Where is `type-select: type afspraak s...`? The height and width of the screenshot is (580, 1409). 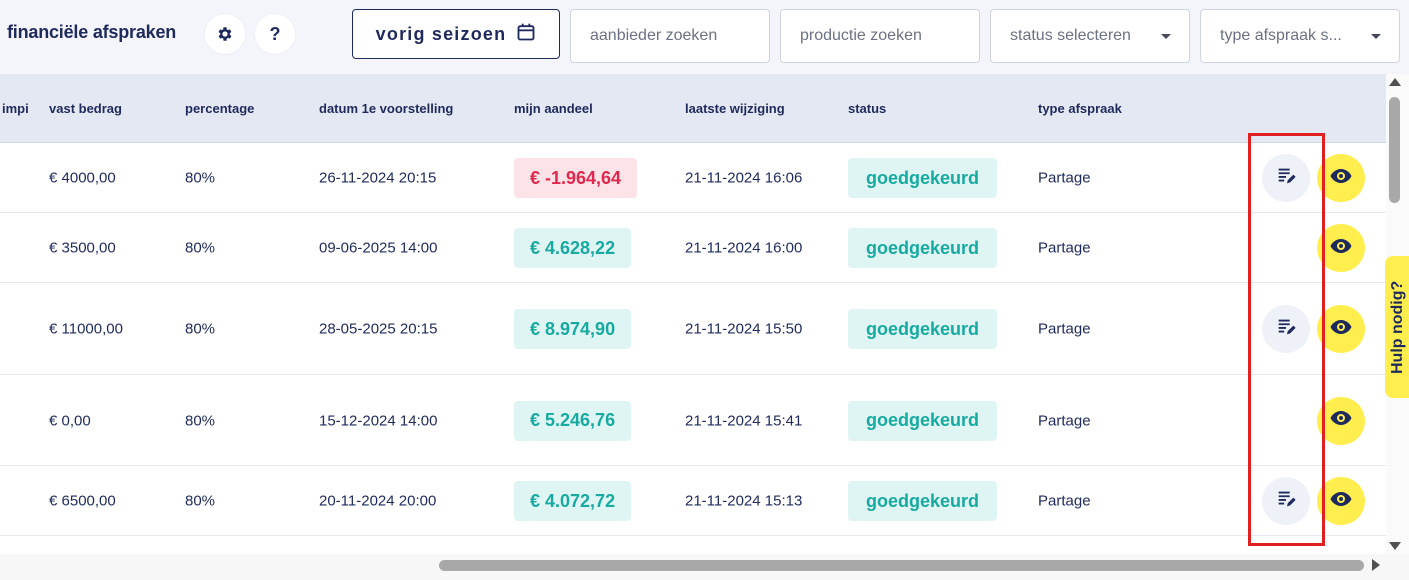
type-select: type afspraak s... is located at coordinates (1300, 36).